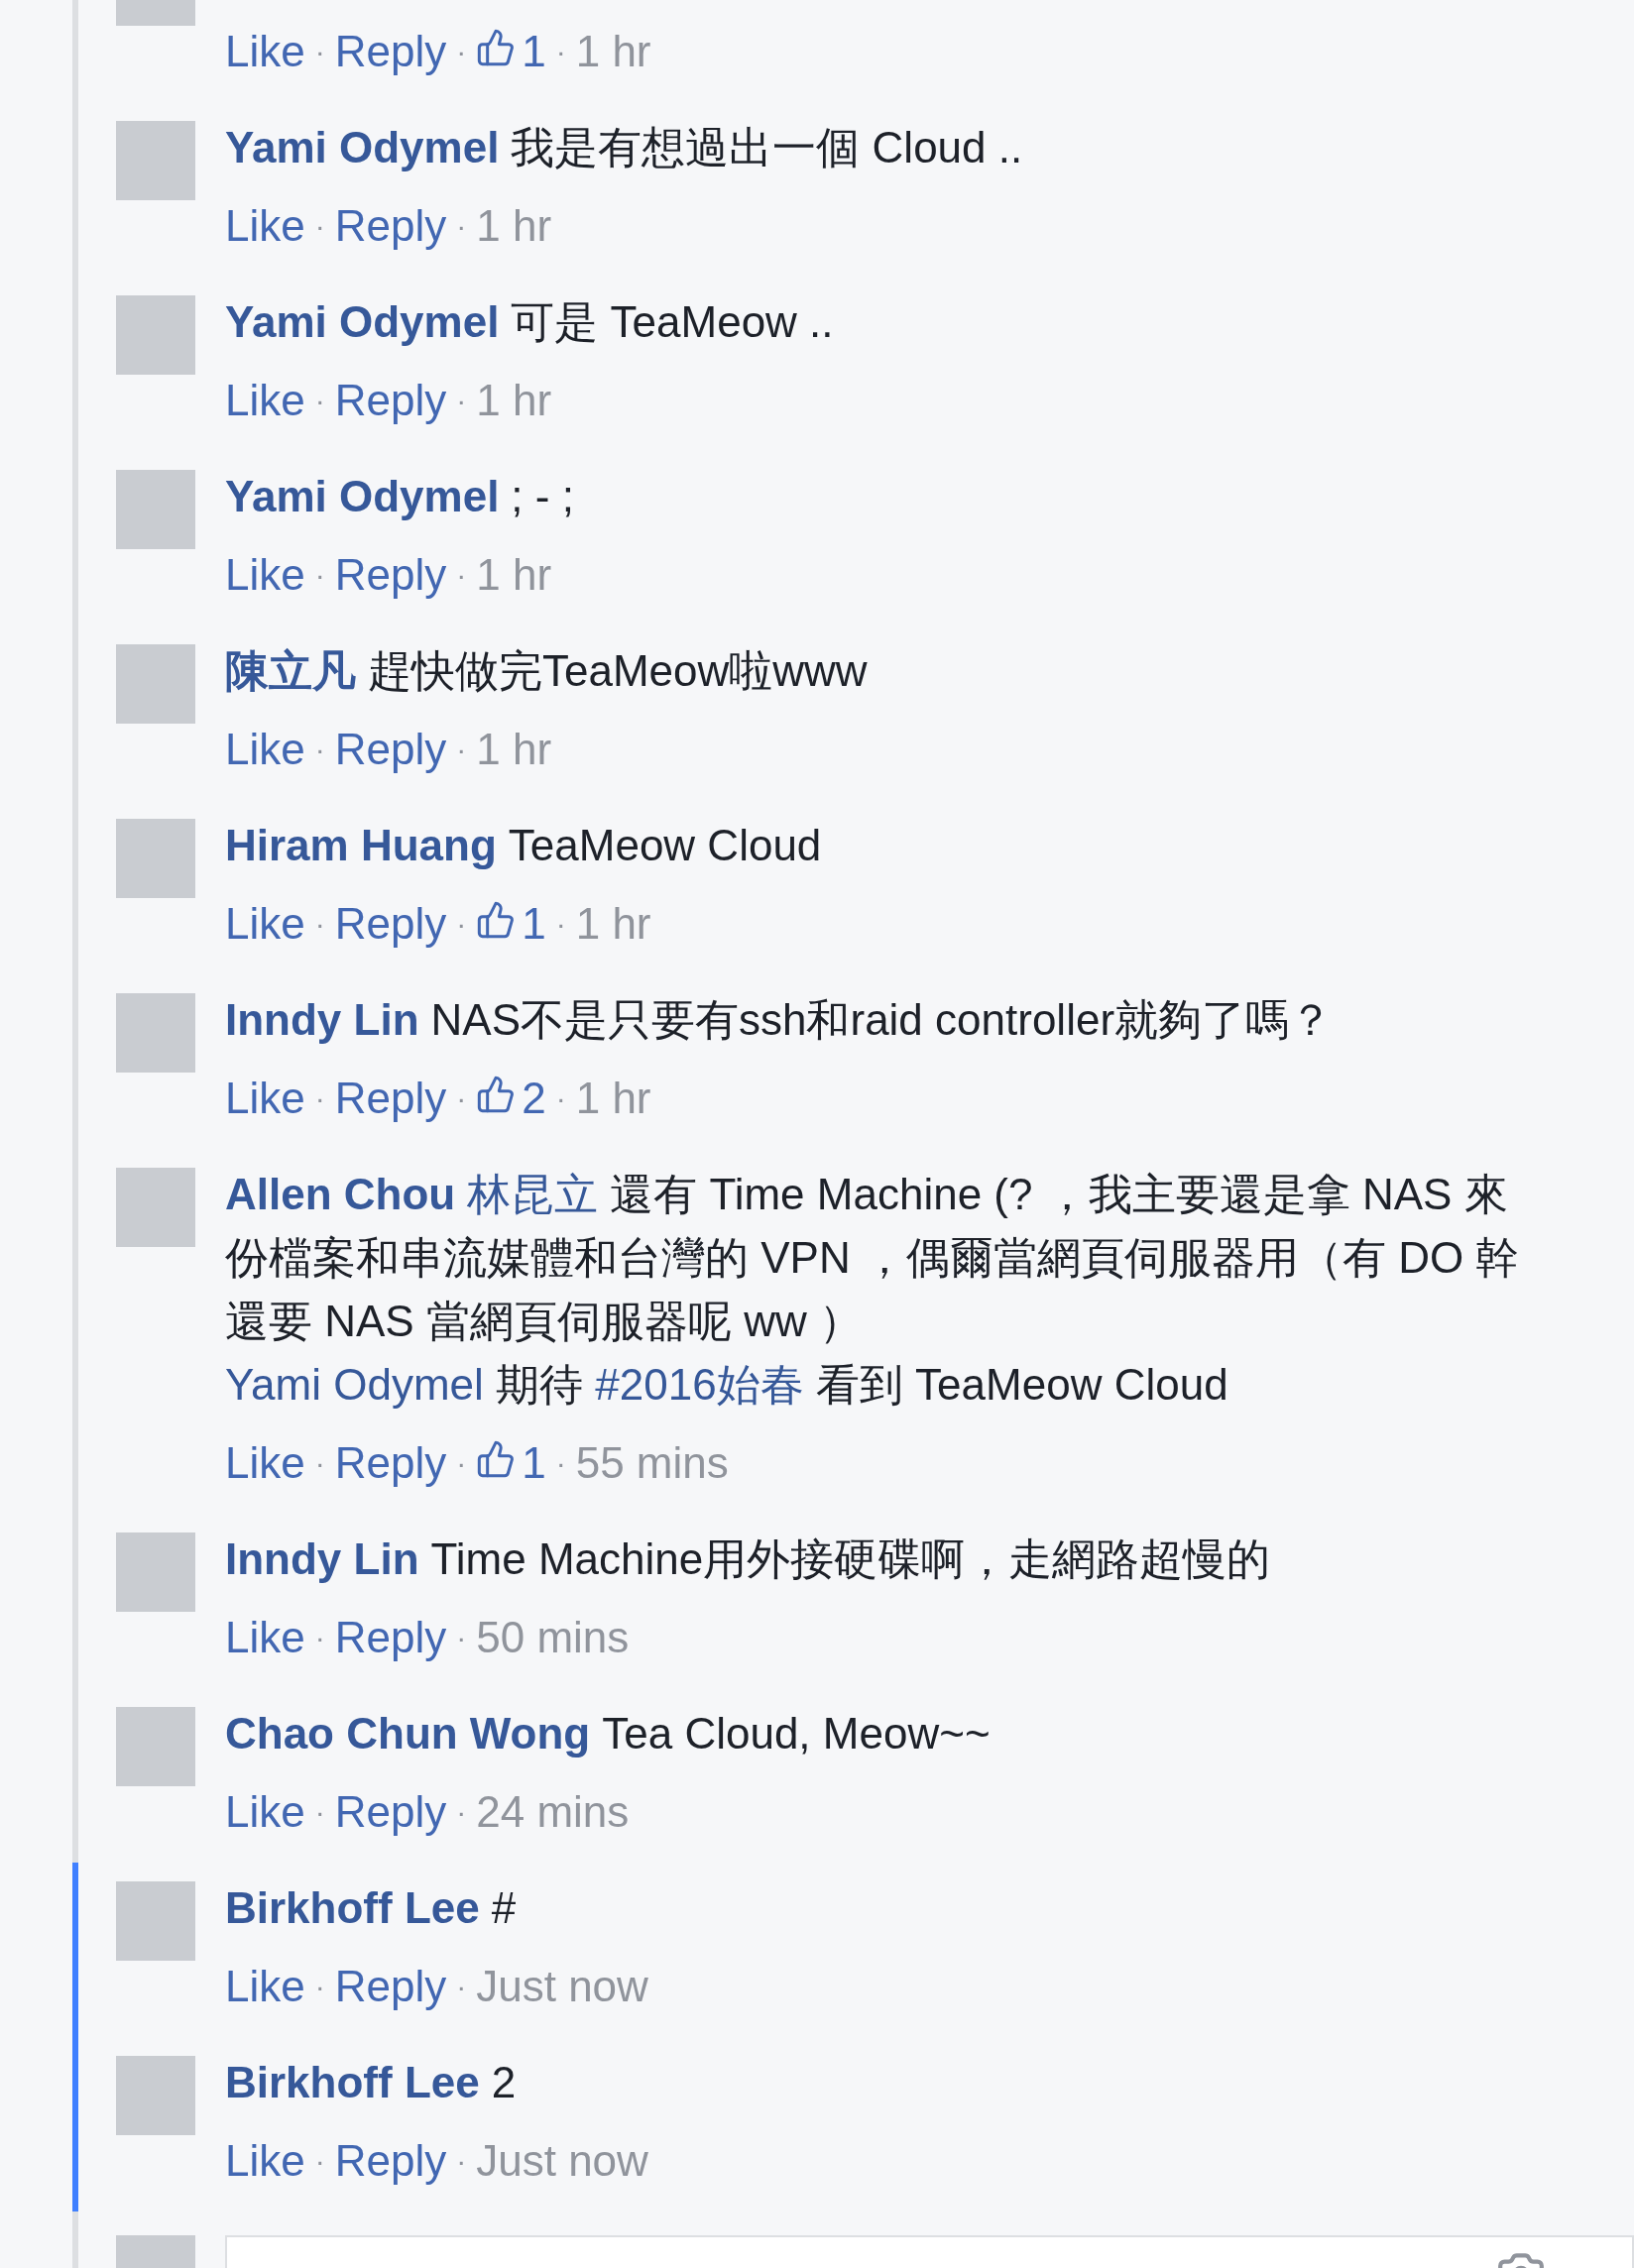 The height and width of the screenshot is (2268, 1634). I want to click on comment-text: 份檔案和串流媒體和台灣的 VPN ，偶爾當網頁伺服器用（有 DO 幹, so click(872, 1258).